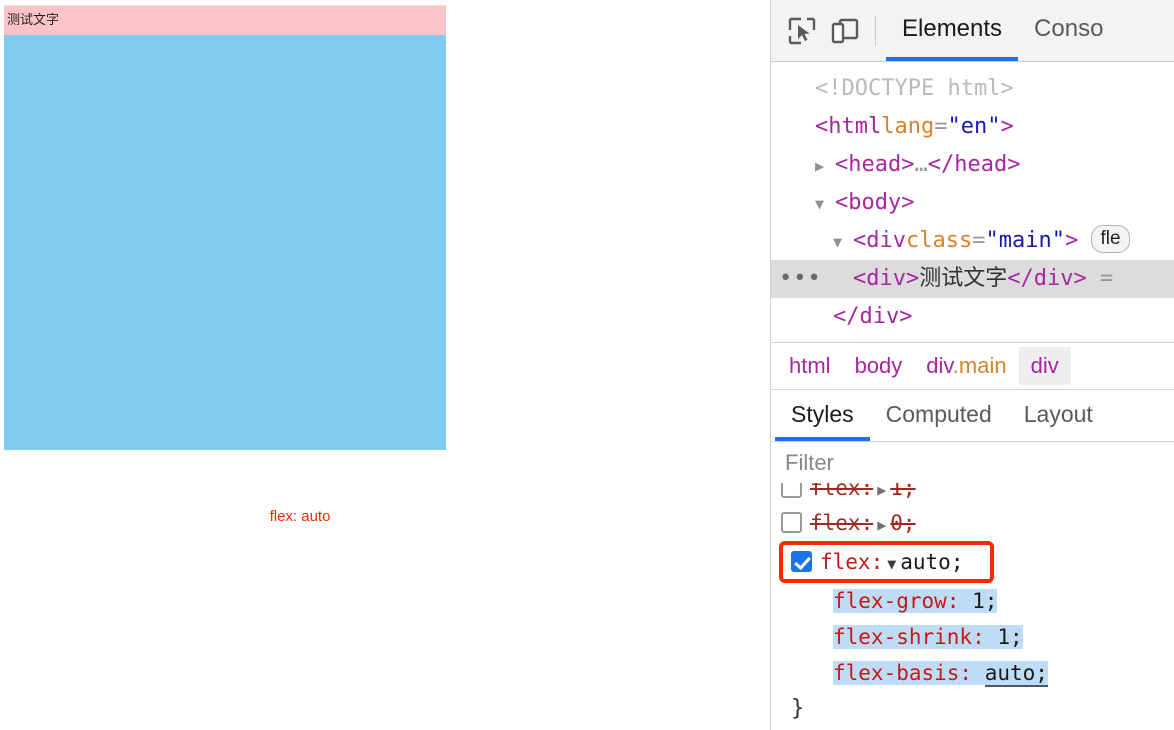 Image resolution: width=1174 pixels, height=730 pixels. I want to click on page-caption: flex: auto, so click(300, 516).